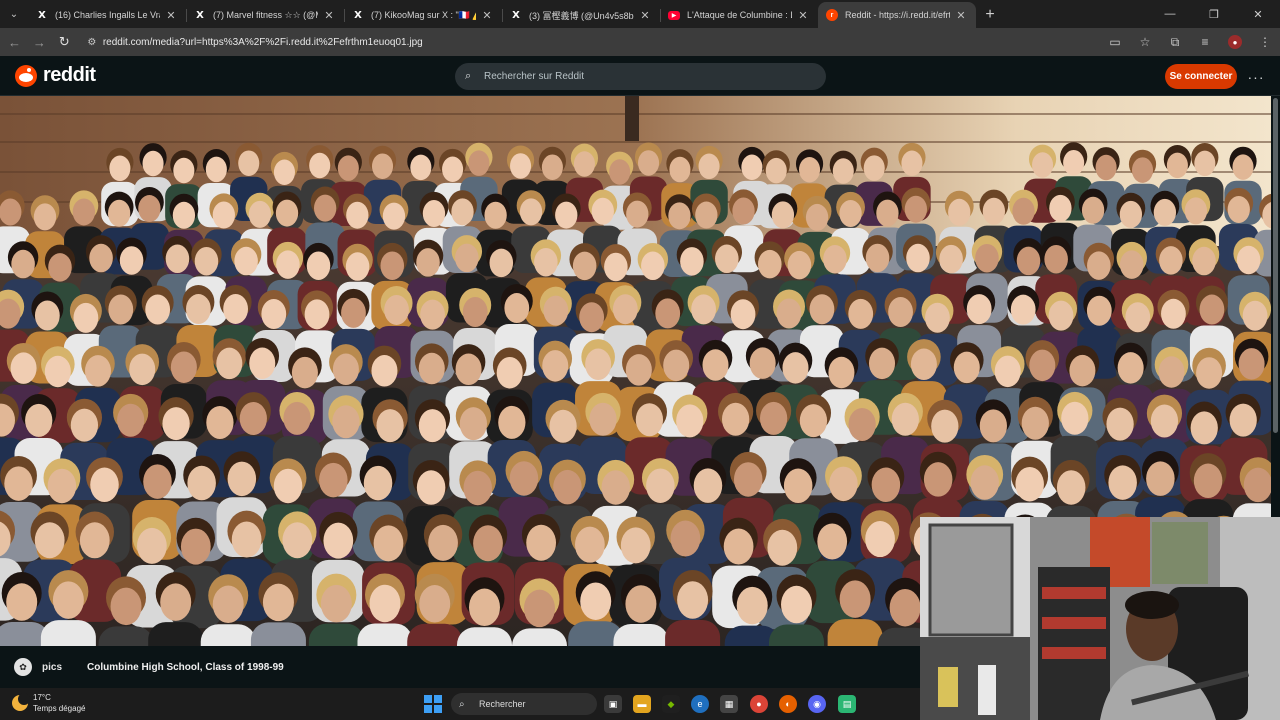  What do you see at coordinates (433, 704) in the screenshot?
I see `windows-start-icon` at bounding box center [433, 704].